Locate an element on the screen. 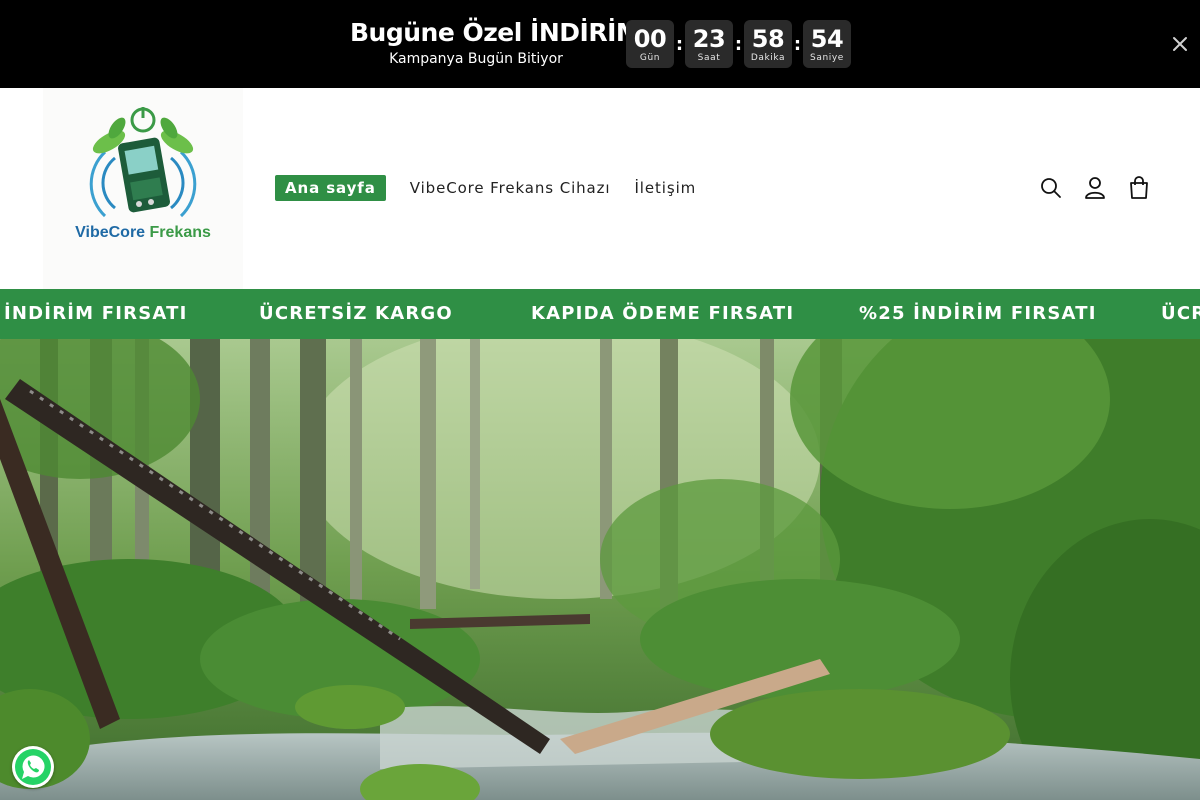  marquee-item: İNDİRİM FIRSATI is located at coordinates (96, 313).